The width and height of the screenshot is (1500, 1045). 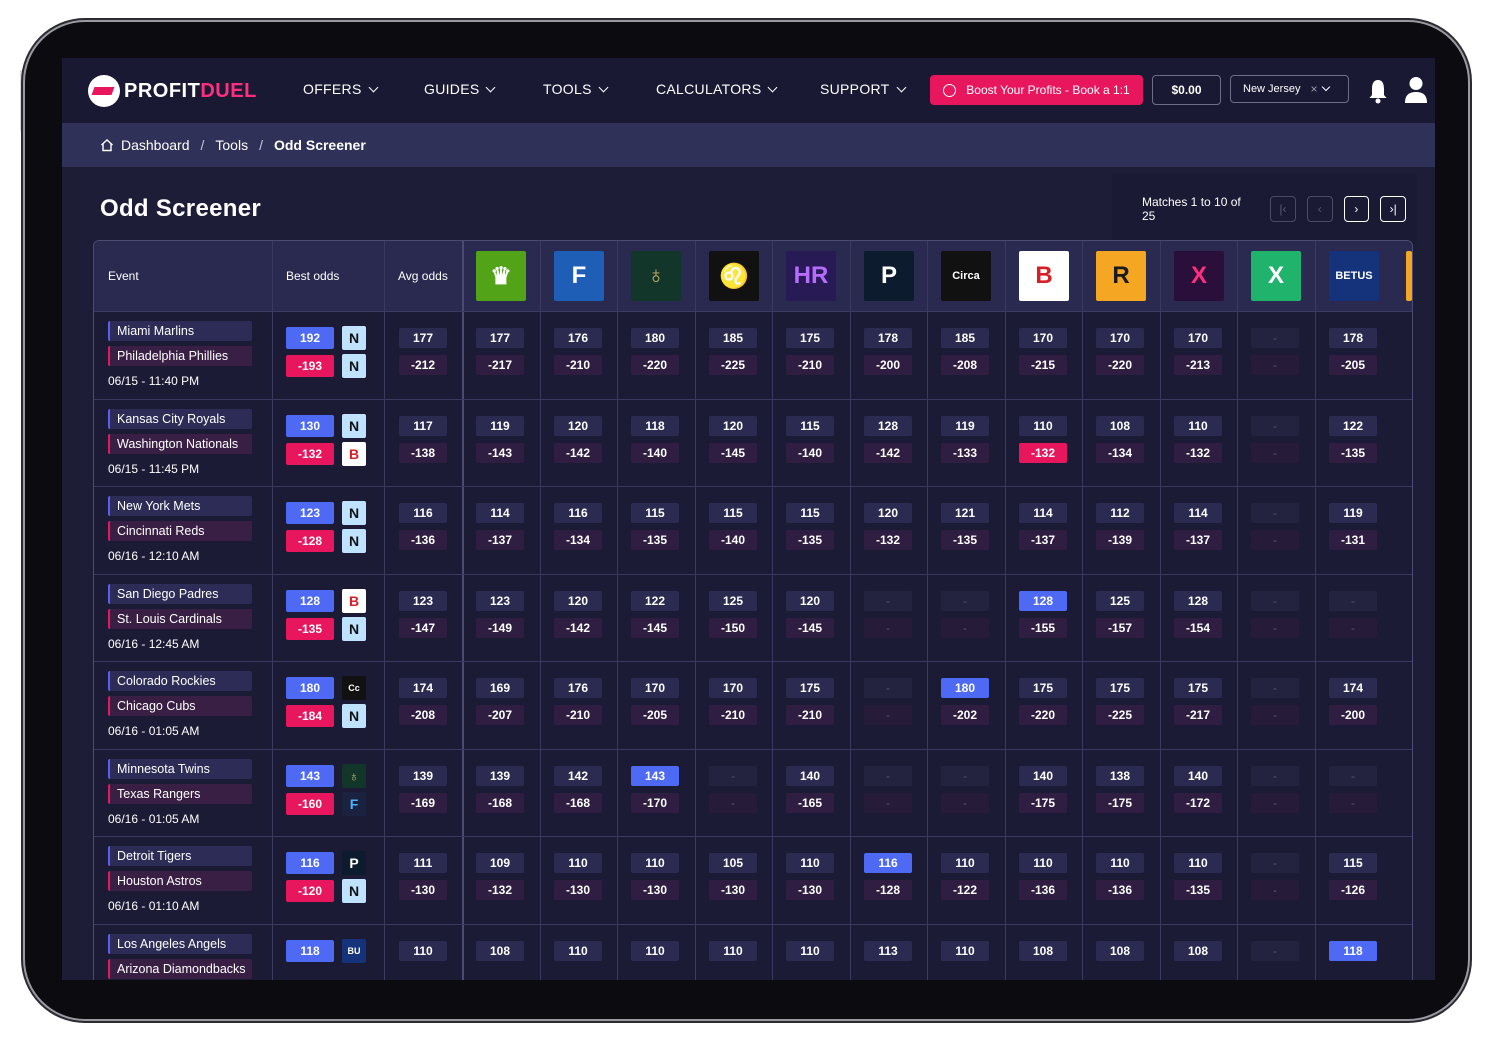 I want to click on odds-cell: 143, so click(x=655, y=775).